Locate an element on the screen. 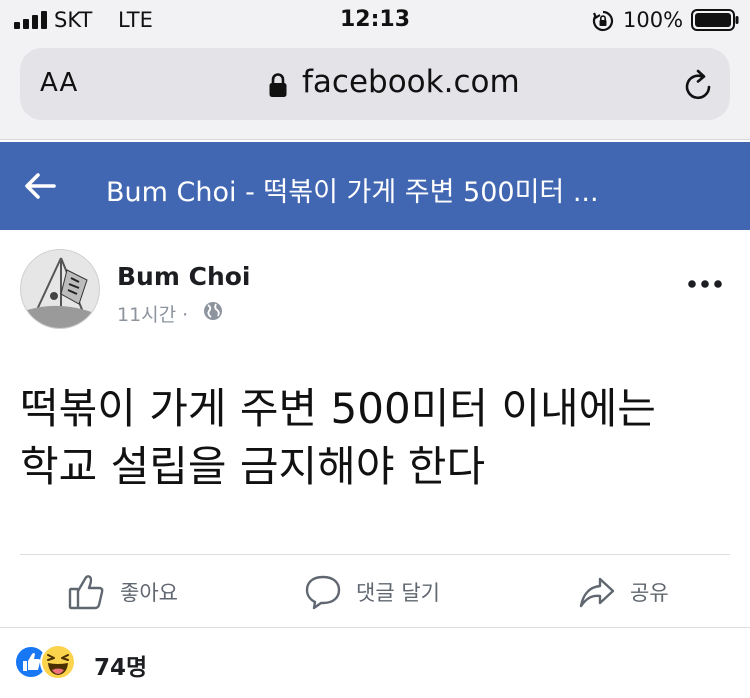 This screenshot has height=698, width=750. browser-toolbar: AA facebook.com is located at coordinates (375, 91).